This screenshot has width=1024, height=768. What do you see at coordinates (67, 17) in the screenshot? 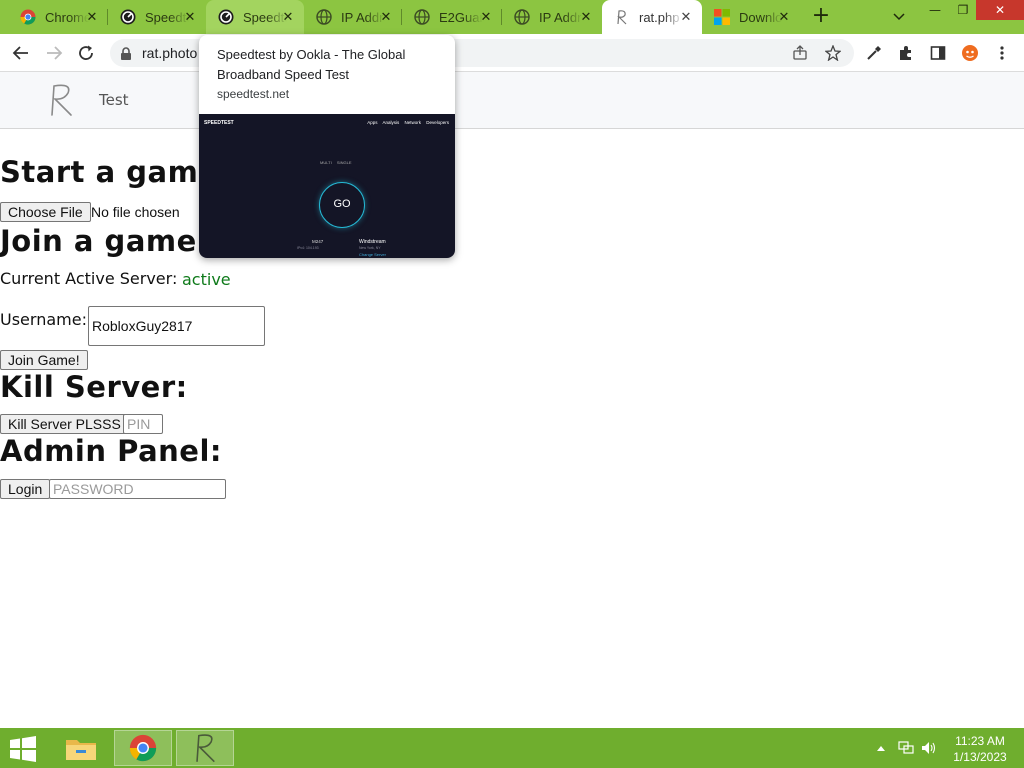
I see `tab-title: Chrome` at bounding box center [67, 17].